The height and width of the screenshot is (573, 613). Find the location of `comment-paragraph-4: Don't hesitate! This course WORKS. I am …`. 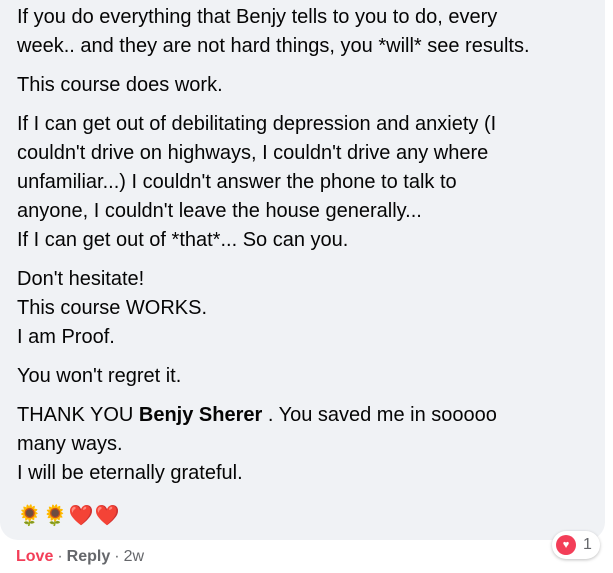

comment-paragraph-4: Don't hesitate! This course WORKS. I am … is located at coordinates (305, 308).